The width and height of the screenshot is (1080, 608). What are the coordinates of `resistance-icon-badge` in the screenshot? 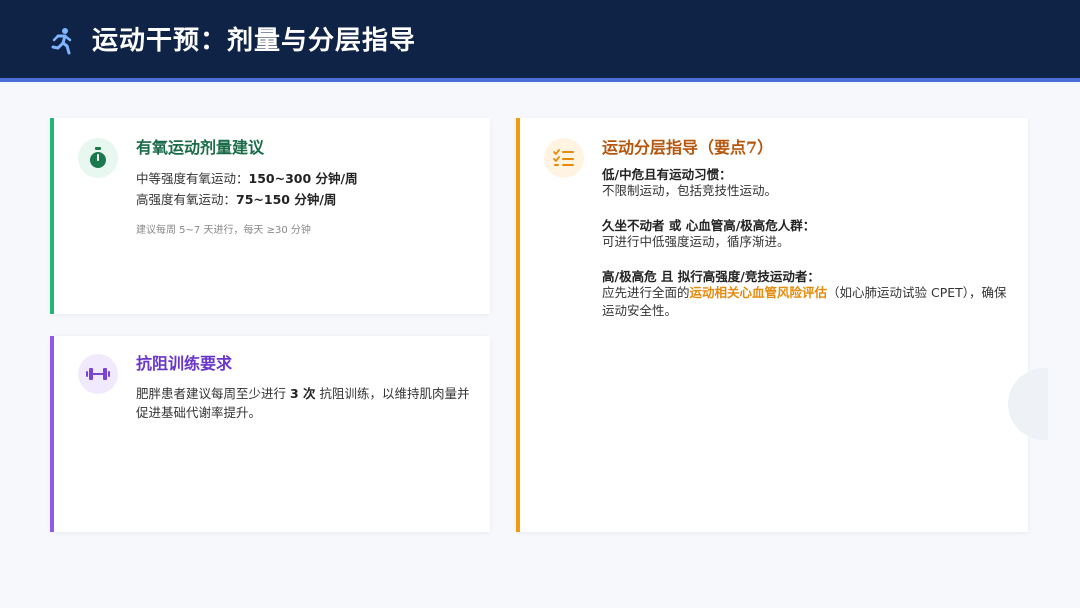 It's located at (98, 374).